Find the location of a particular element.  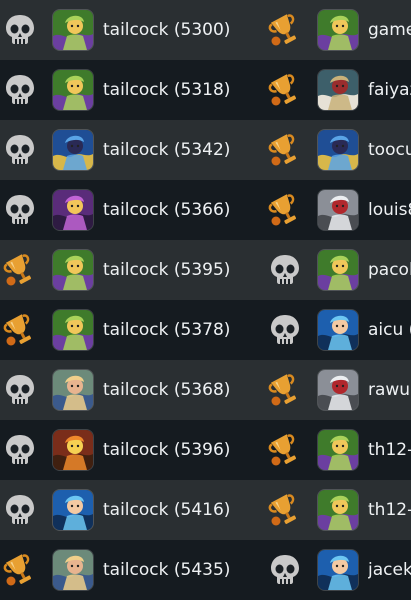

player2-name-cell: toocu is located at coordinates (389, 150).